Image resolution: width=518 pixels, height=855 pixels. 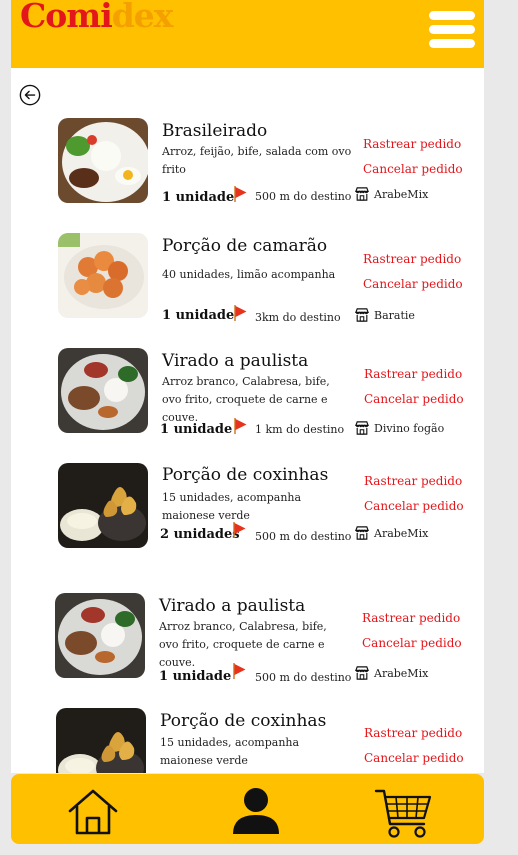 What do you see at coordinates (298, 317) in the screenshot?
I see `order-distance: 3km do destino` at bounding box center [298, 317].